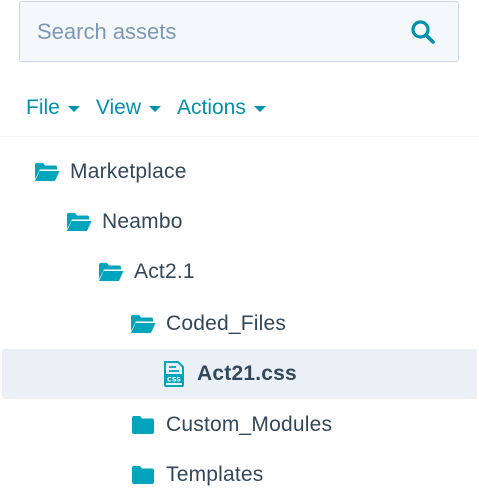  I want to click on file-menu: File, so click(53, 108).